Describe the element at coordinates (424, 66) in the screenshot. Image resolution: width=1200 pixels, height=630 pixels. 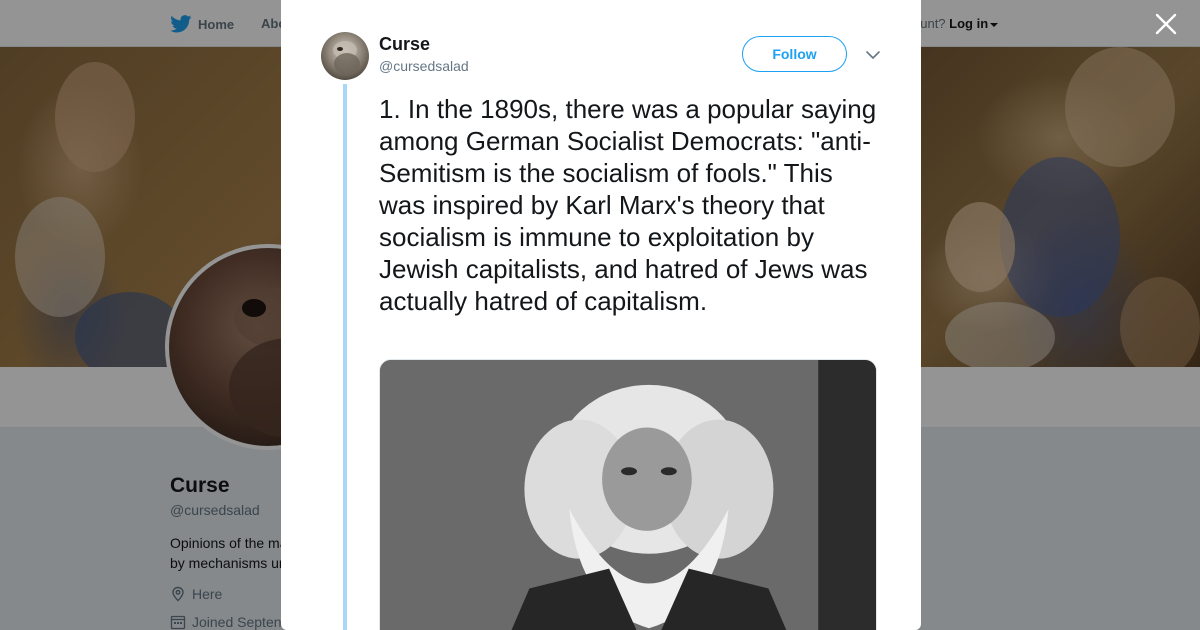
I see `author-handle: @cursedsalad` at that location.